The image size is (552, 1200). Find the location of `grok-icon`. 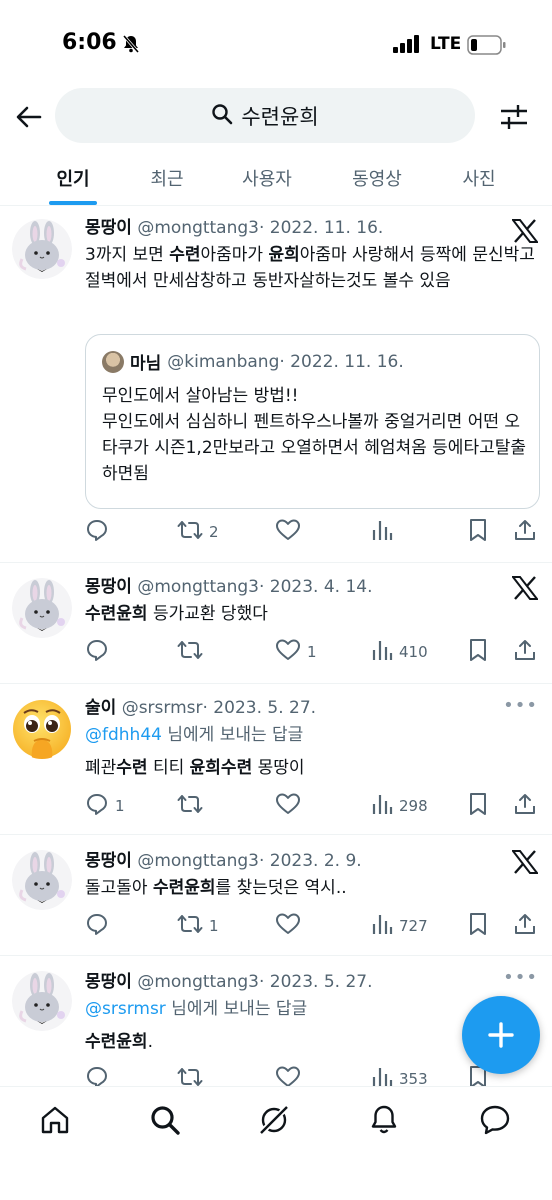

grok-icon is located at coordinates (274, 1120).